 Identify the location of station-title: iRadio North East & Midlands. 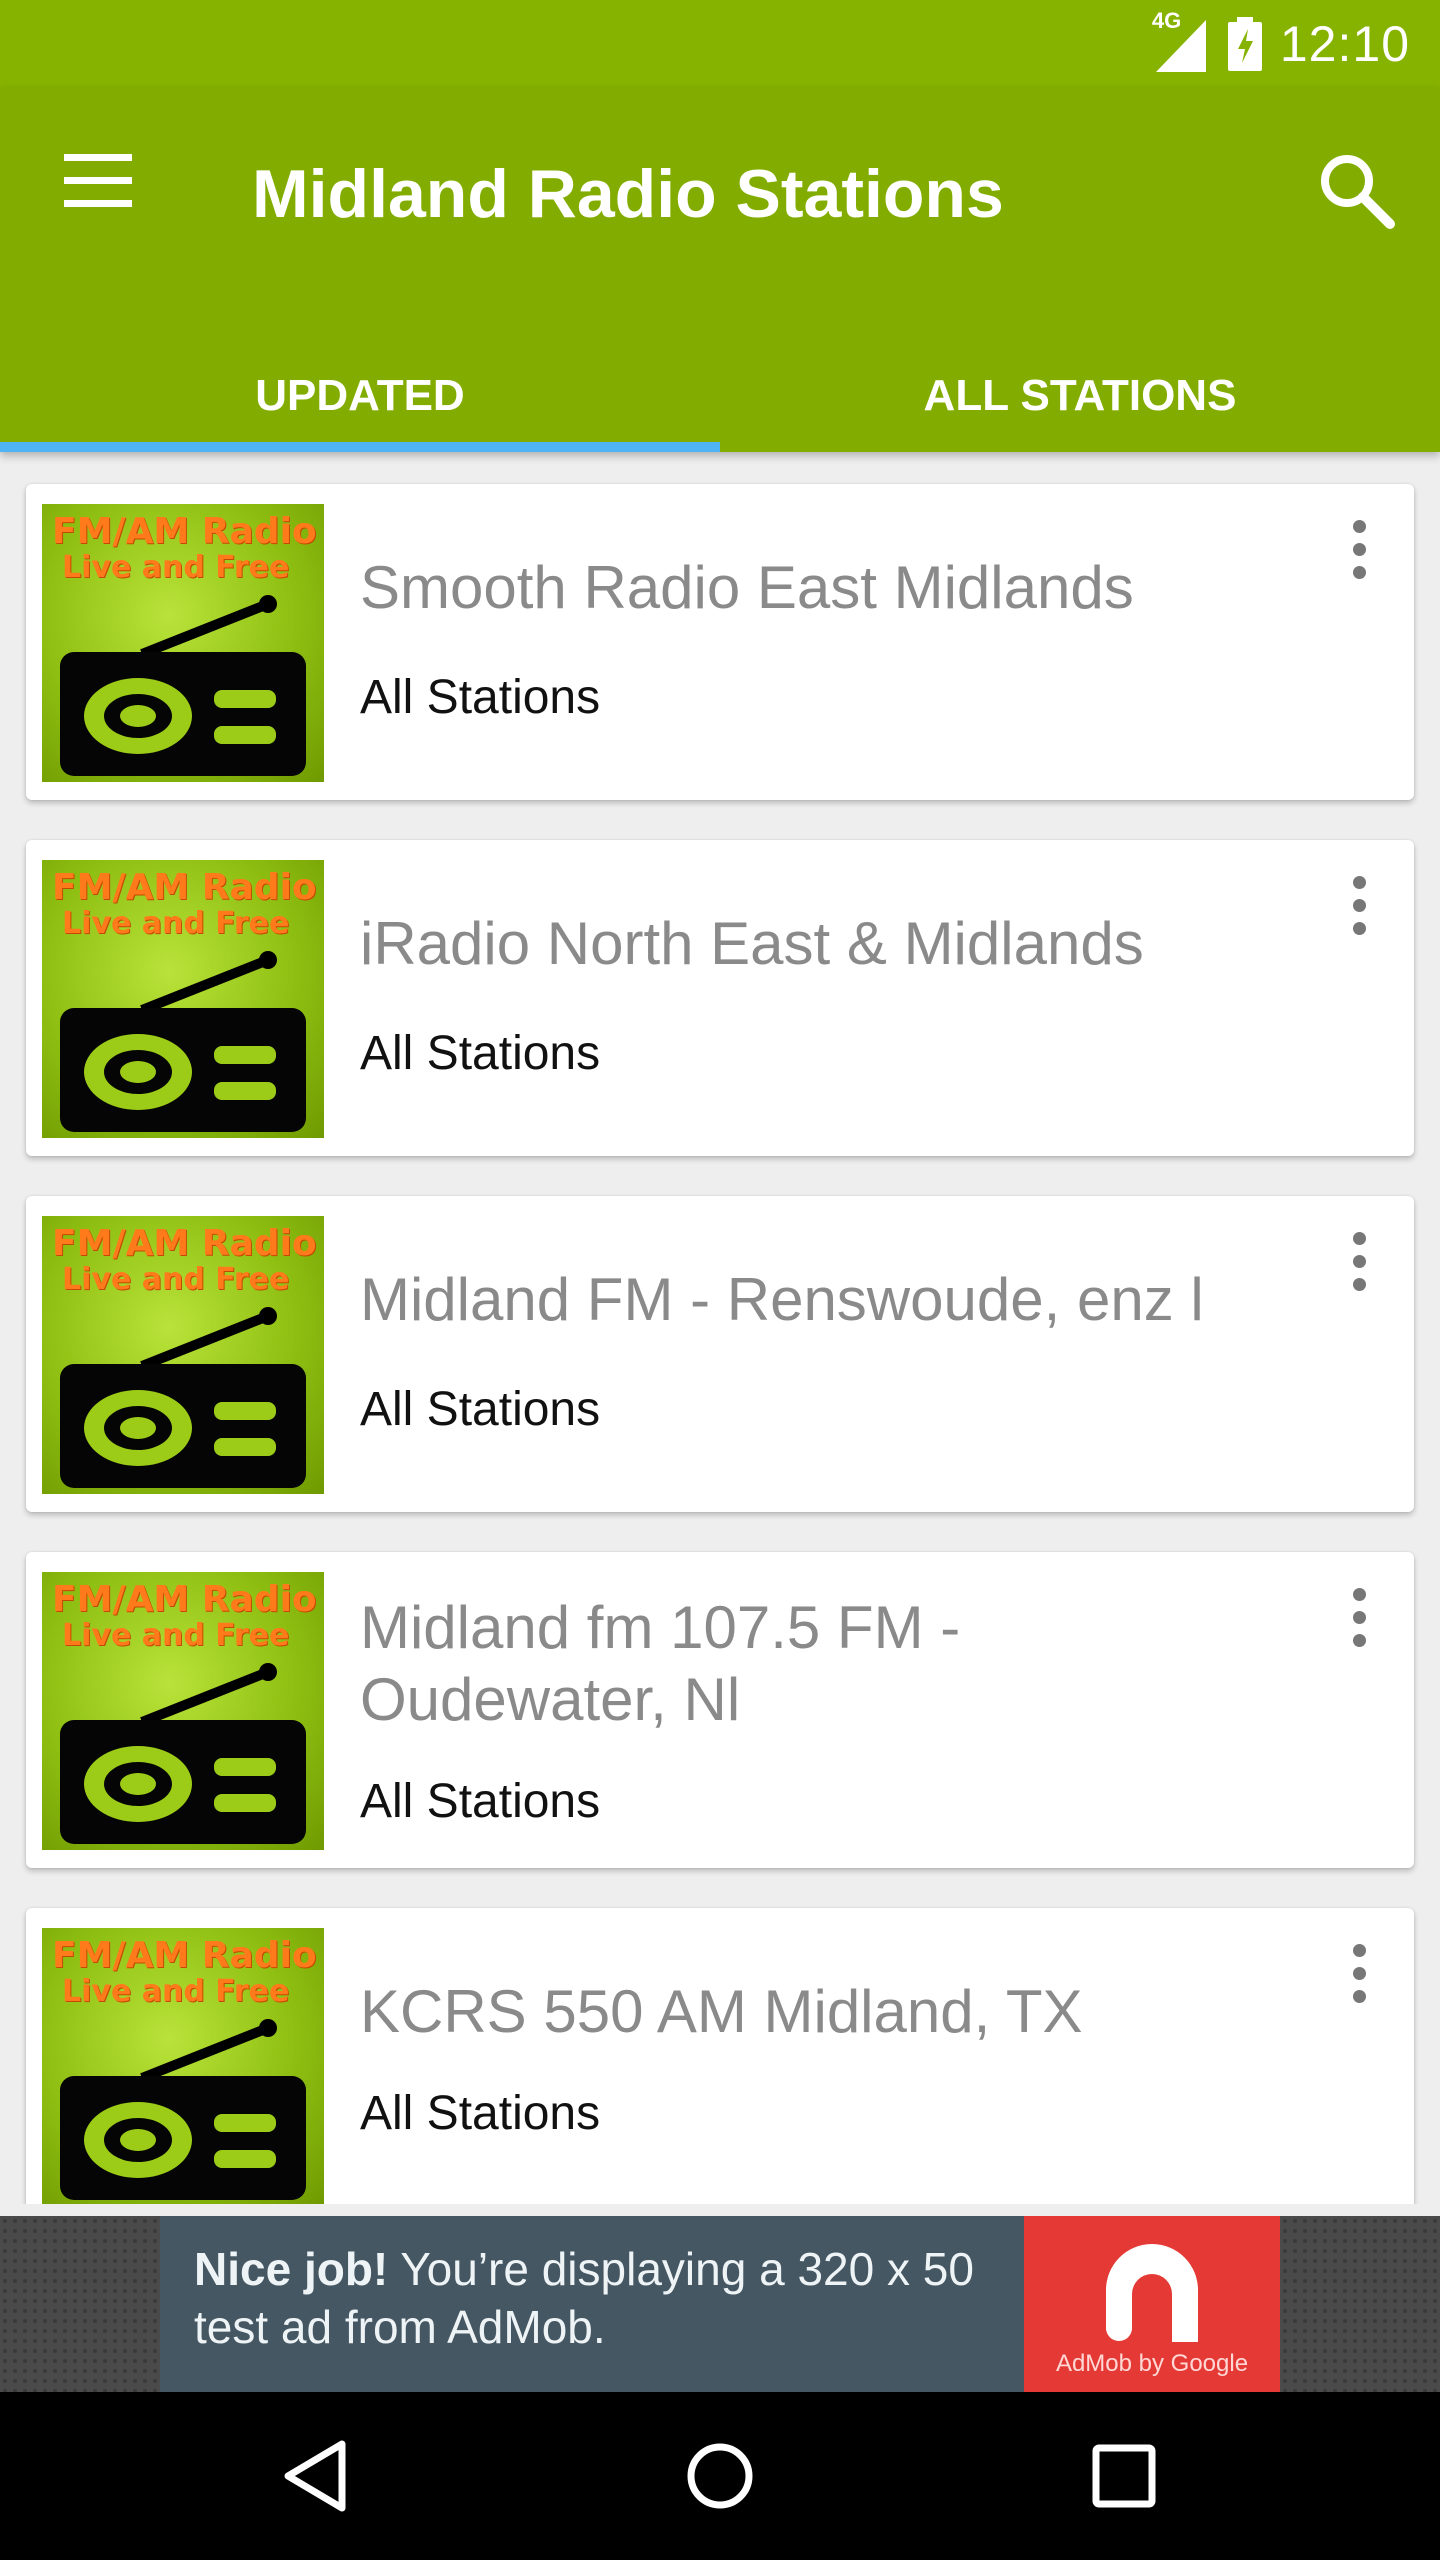
(752, 943).